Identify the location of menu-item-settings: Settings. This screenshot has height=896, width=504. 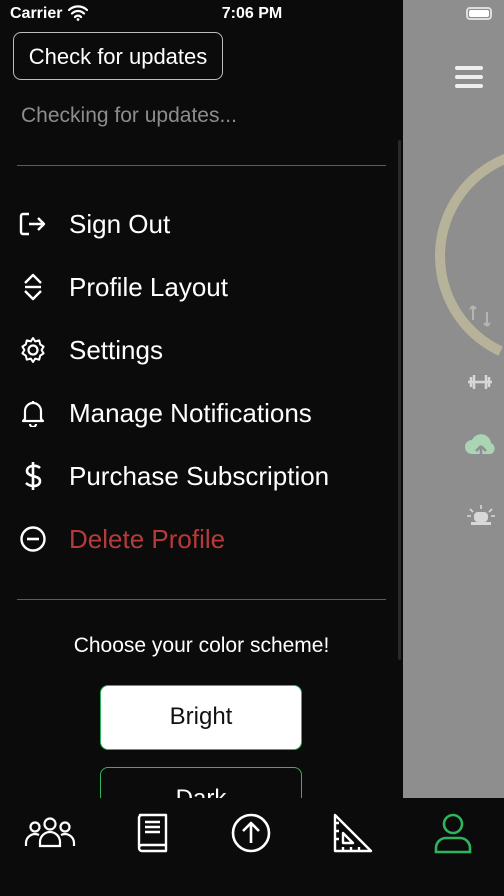
(202, 350).